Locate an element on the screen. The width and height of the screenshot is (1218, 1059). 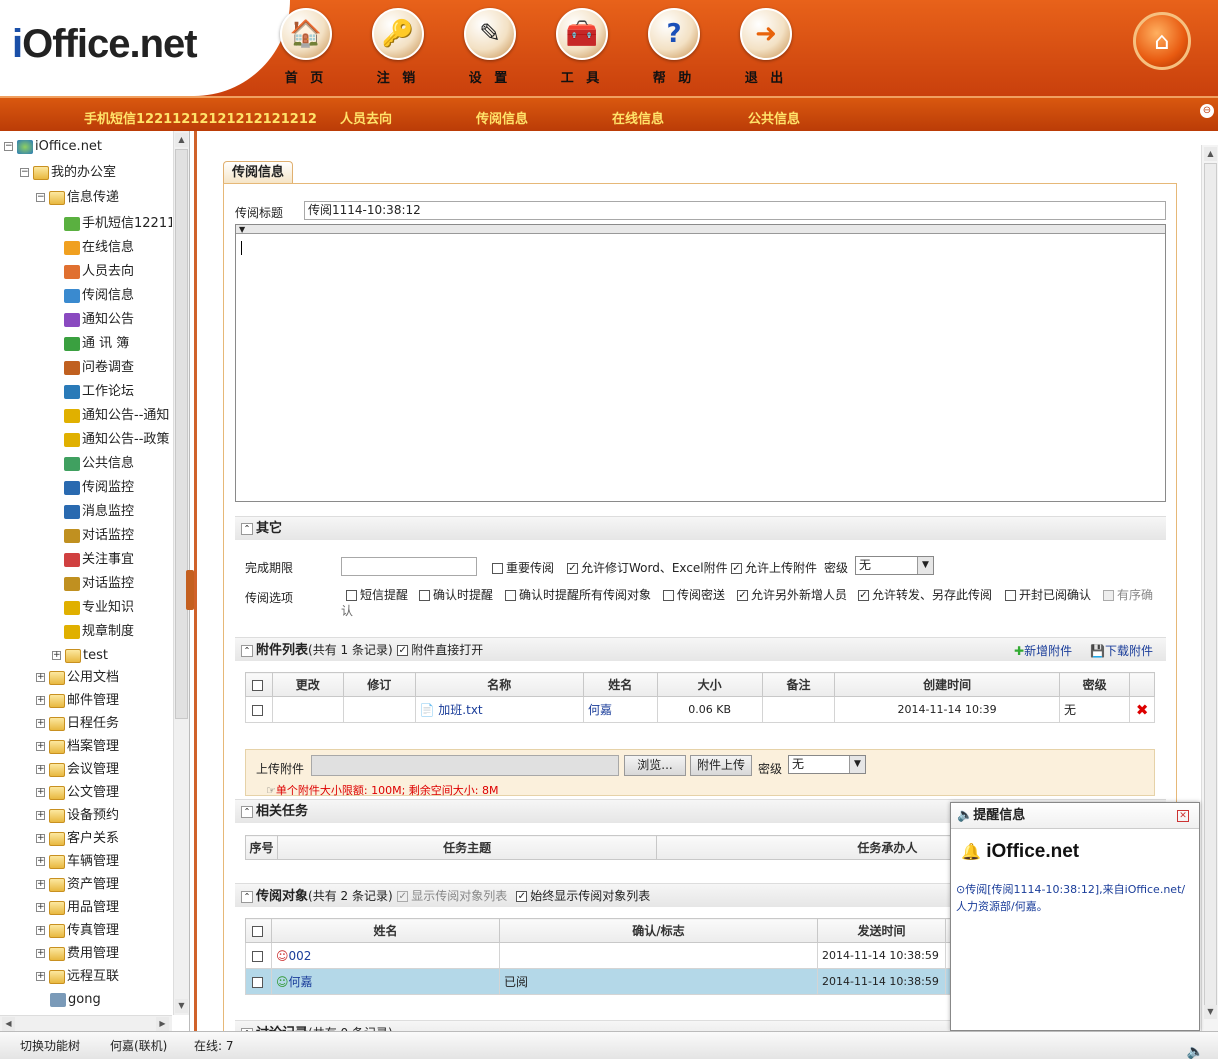
column-header: 发送时间 is located at coordinates (881, 930).